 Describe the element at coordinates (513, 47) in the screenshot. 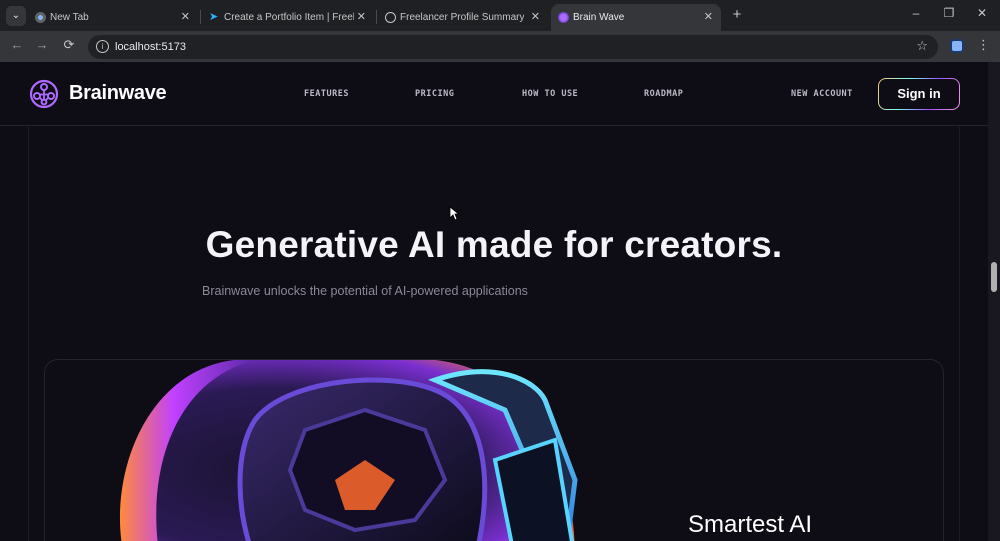

I see `address-bar: i localhost:5173 ☆` at that location.